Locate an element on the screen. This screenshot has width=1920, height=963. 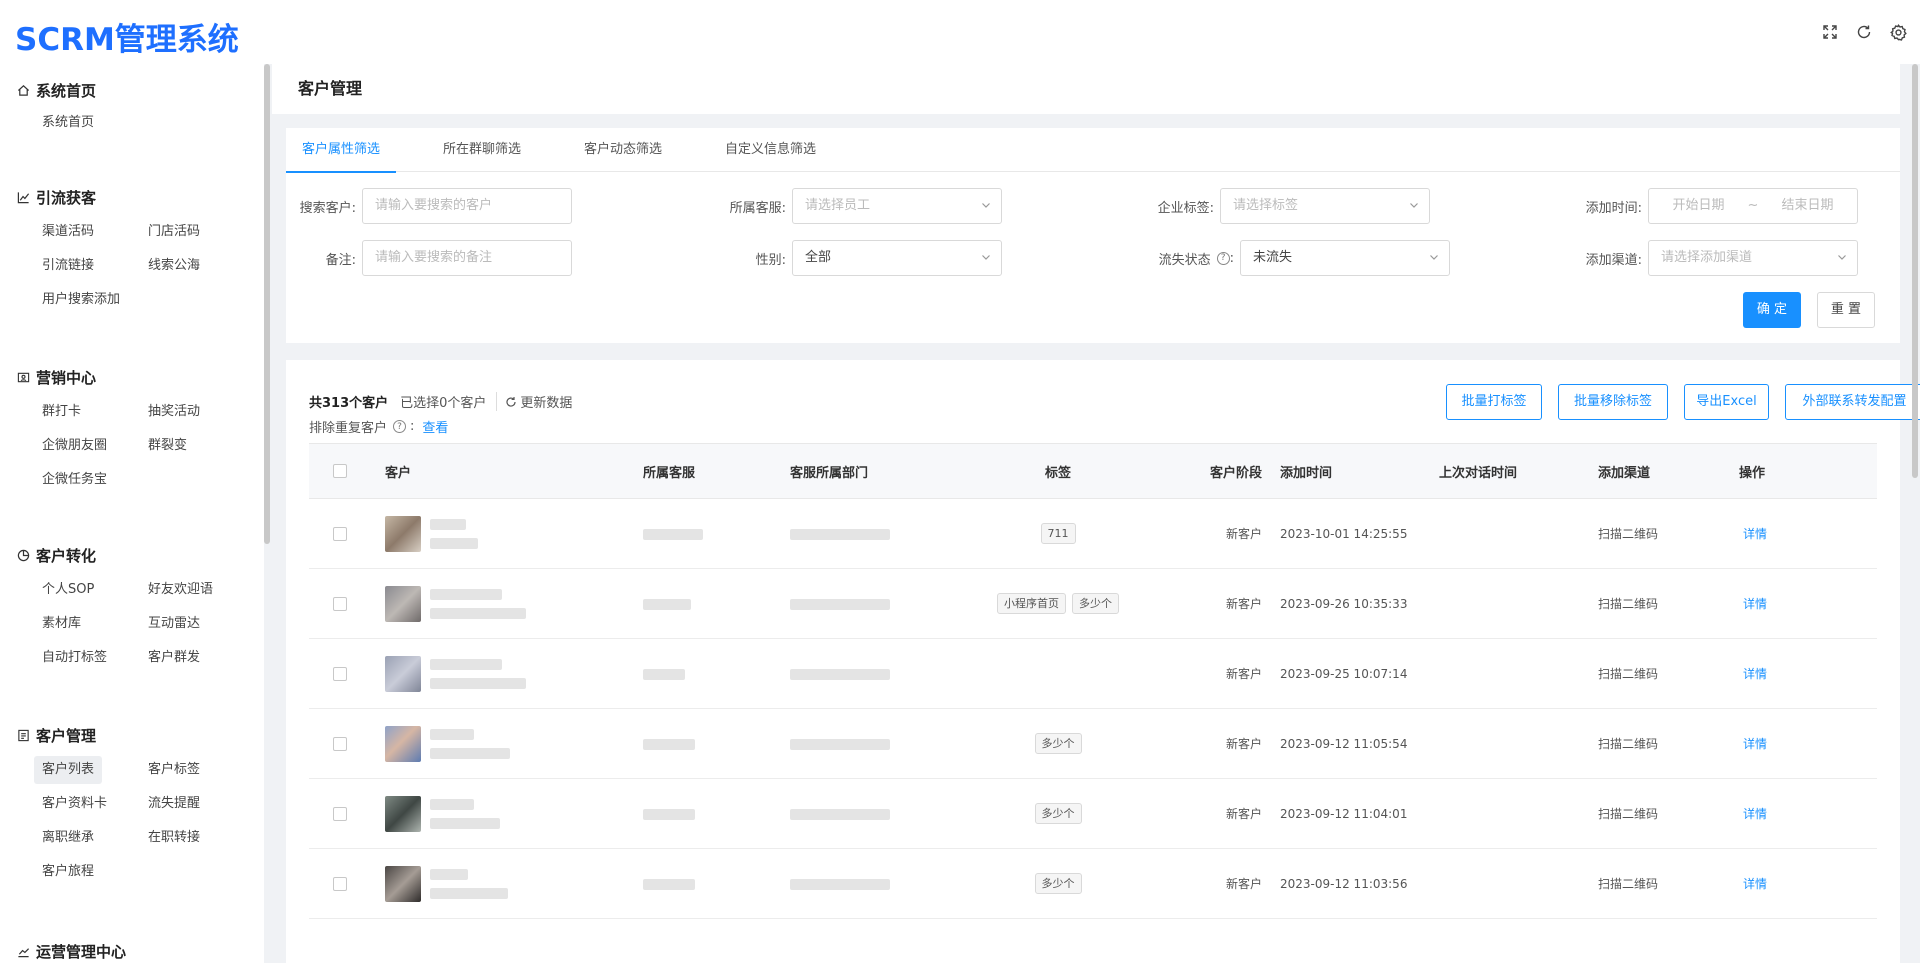
sidebar-group-title: 客户管理 is located at coordinates (131, 735).